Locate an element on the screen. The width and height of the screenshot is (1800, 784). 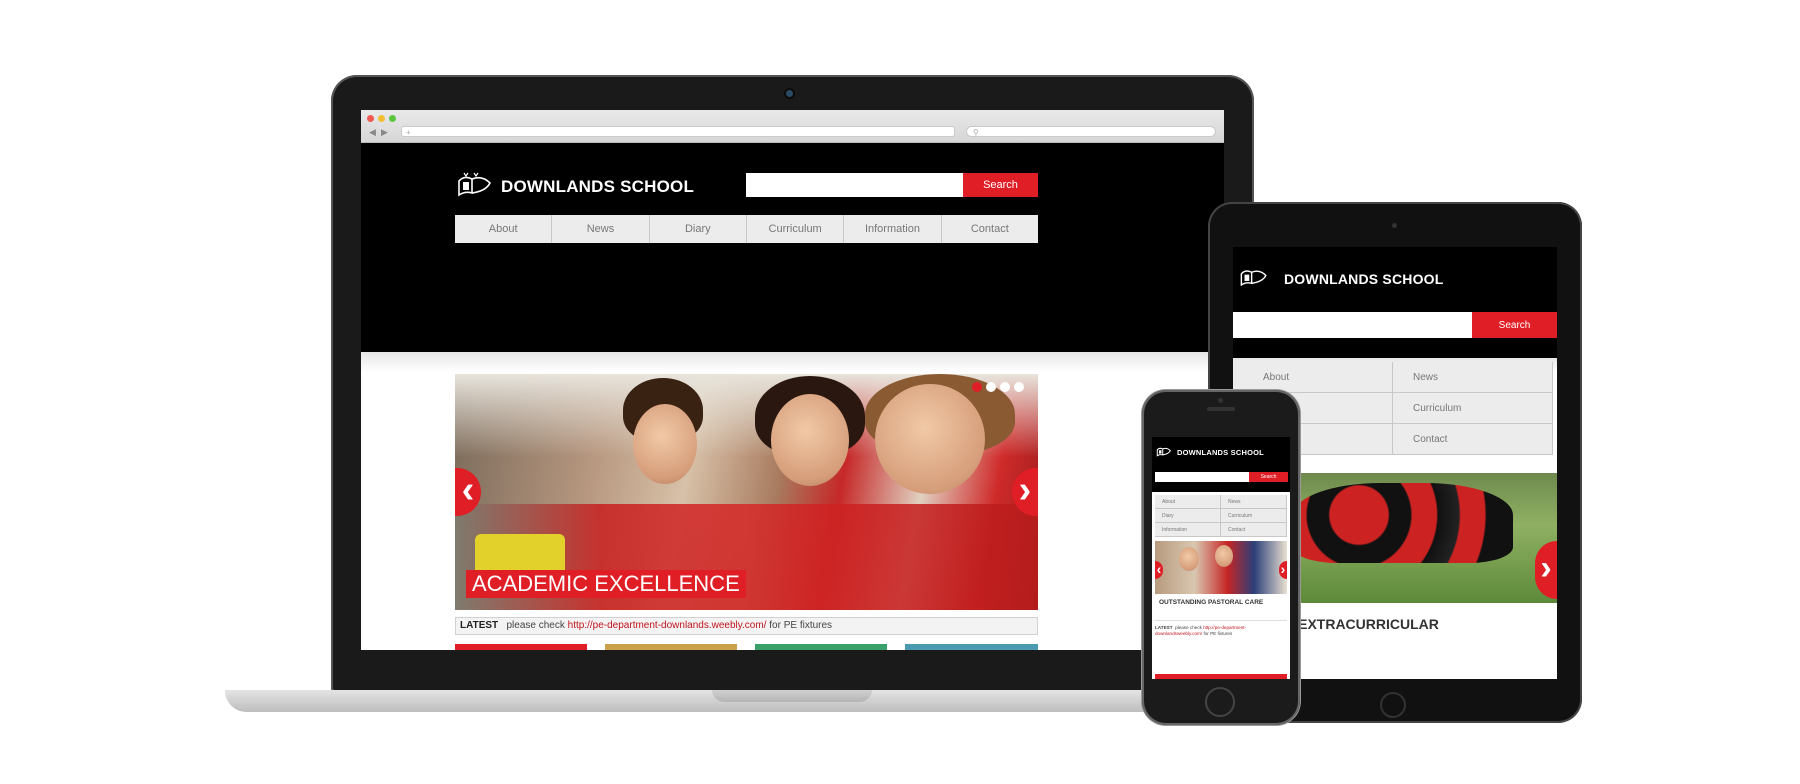
address-bar: + is located at coordinates (678, 131).